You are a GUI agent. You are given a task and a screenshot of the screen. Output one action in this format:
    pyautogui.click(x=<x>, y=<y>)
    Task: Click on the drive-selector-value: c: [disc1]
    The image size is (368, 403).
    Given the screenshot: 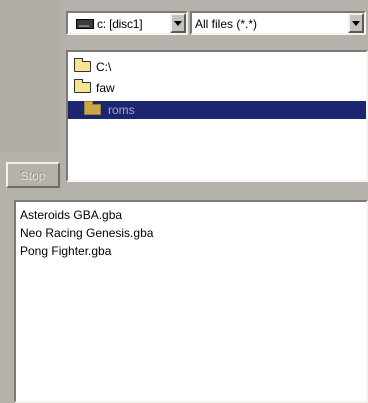 What is the action you would take?
    pyautogui.click(x=120, y=24)
    